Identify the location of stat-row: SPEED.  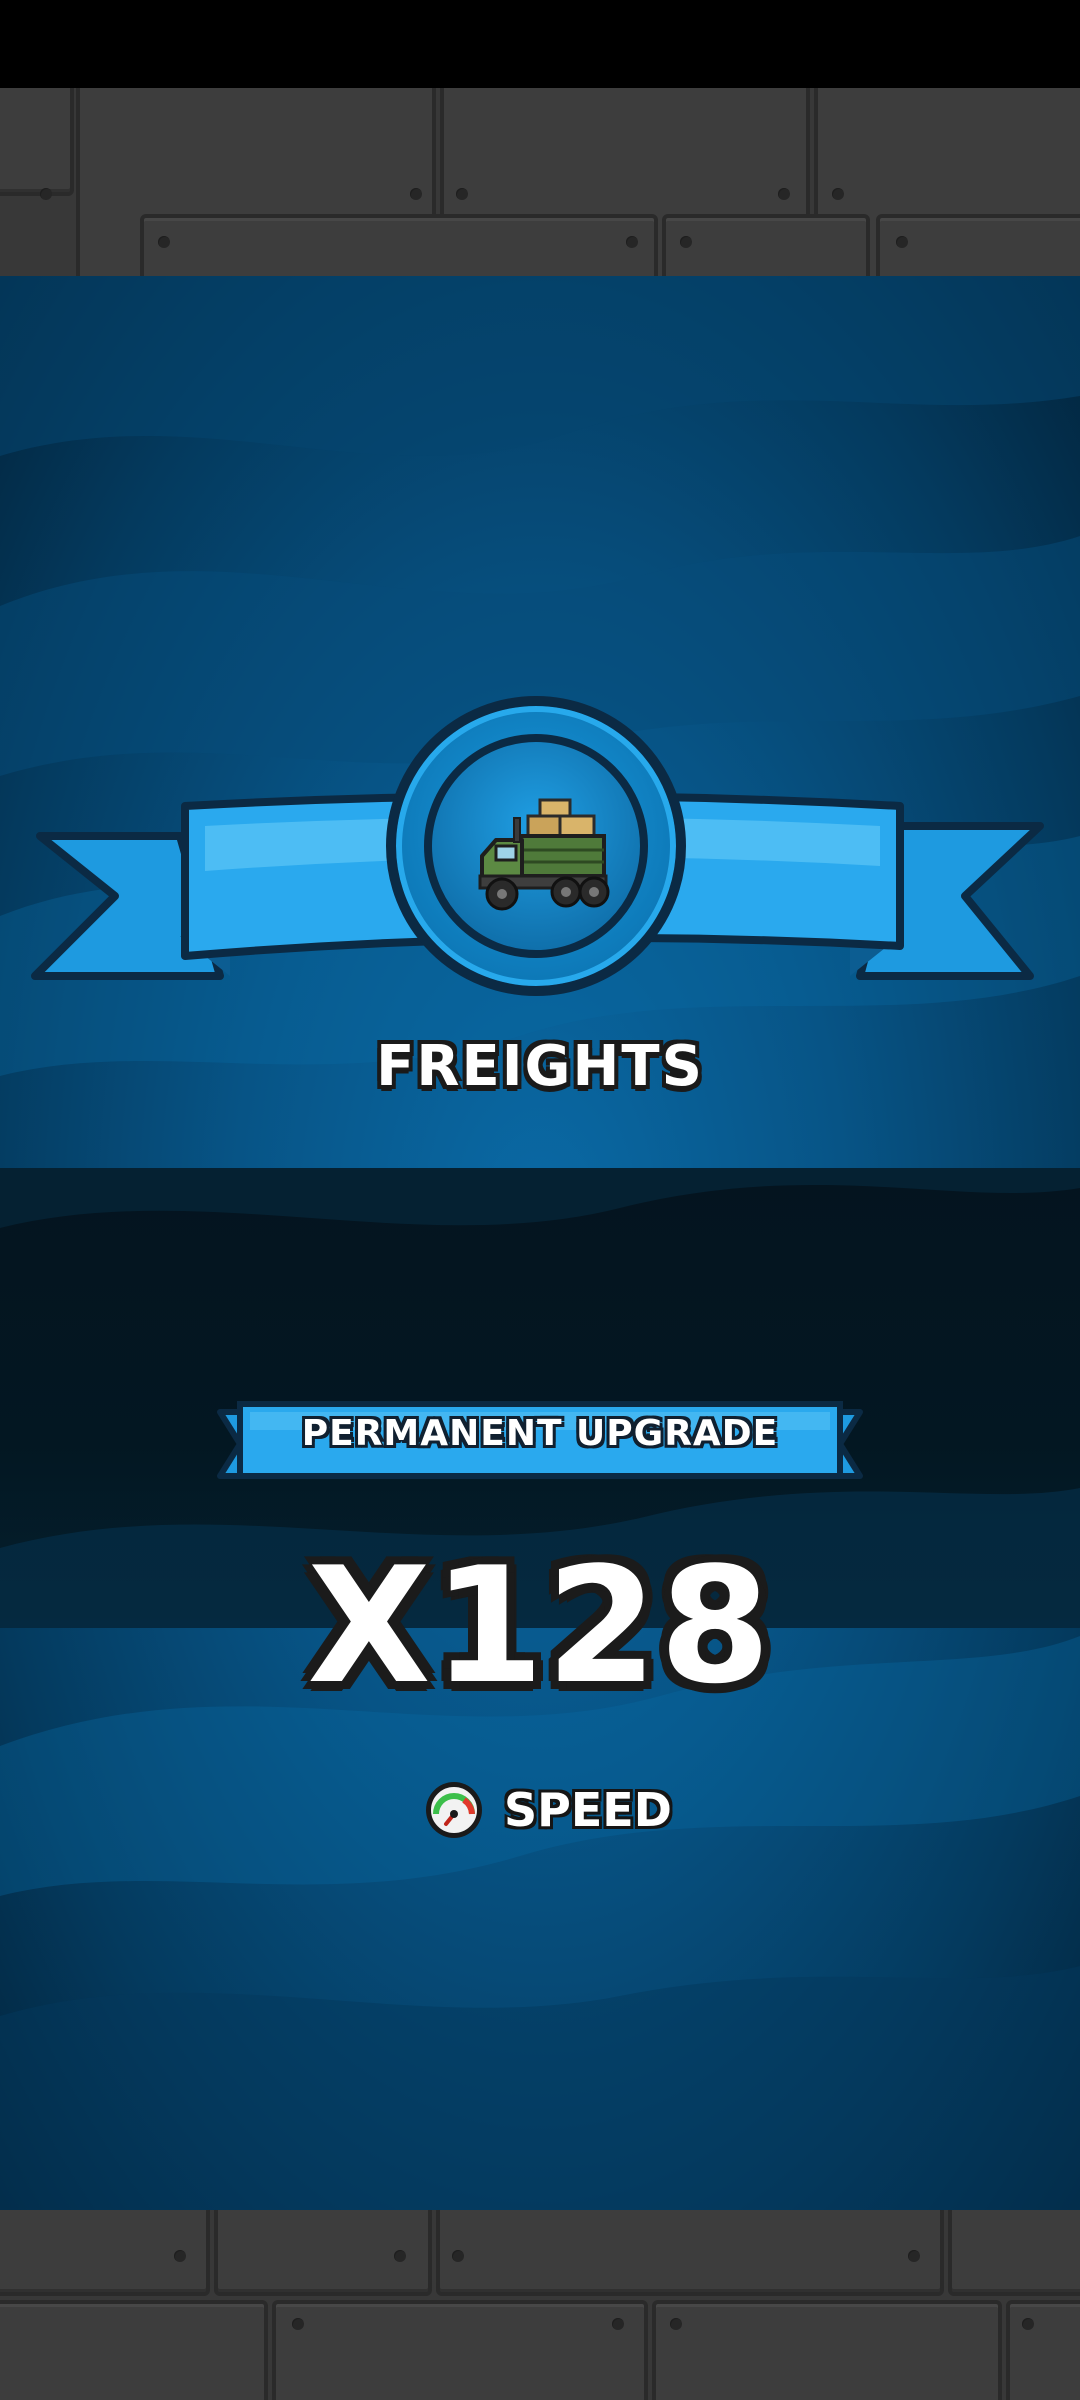
(549, 1810).